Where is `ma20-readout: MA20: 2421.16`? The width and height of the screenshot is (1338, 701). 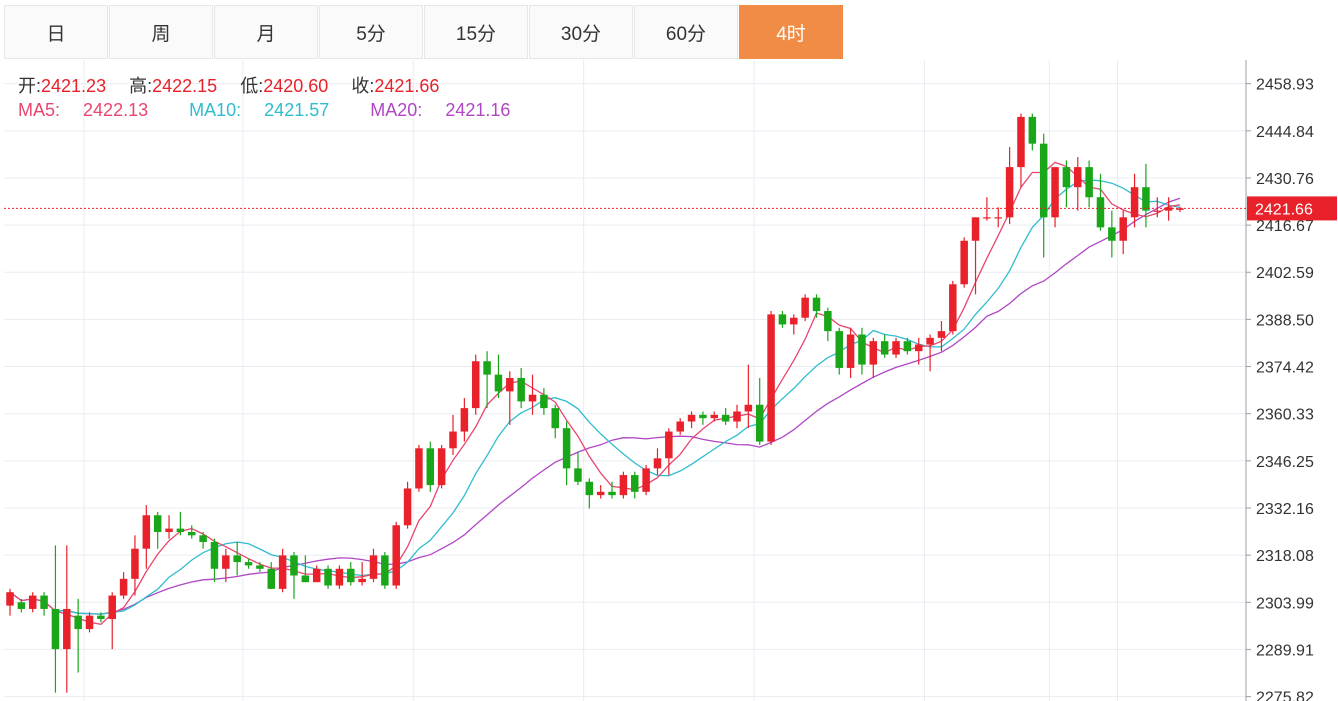 ma20-readout: MA20: 2421.16 is located at coordinates (440, 110).